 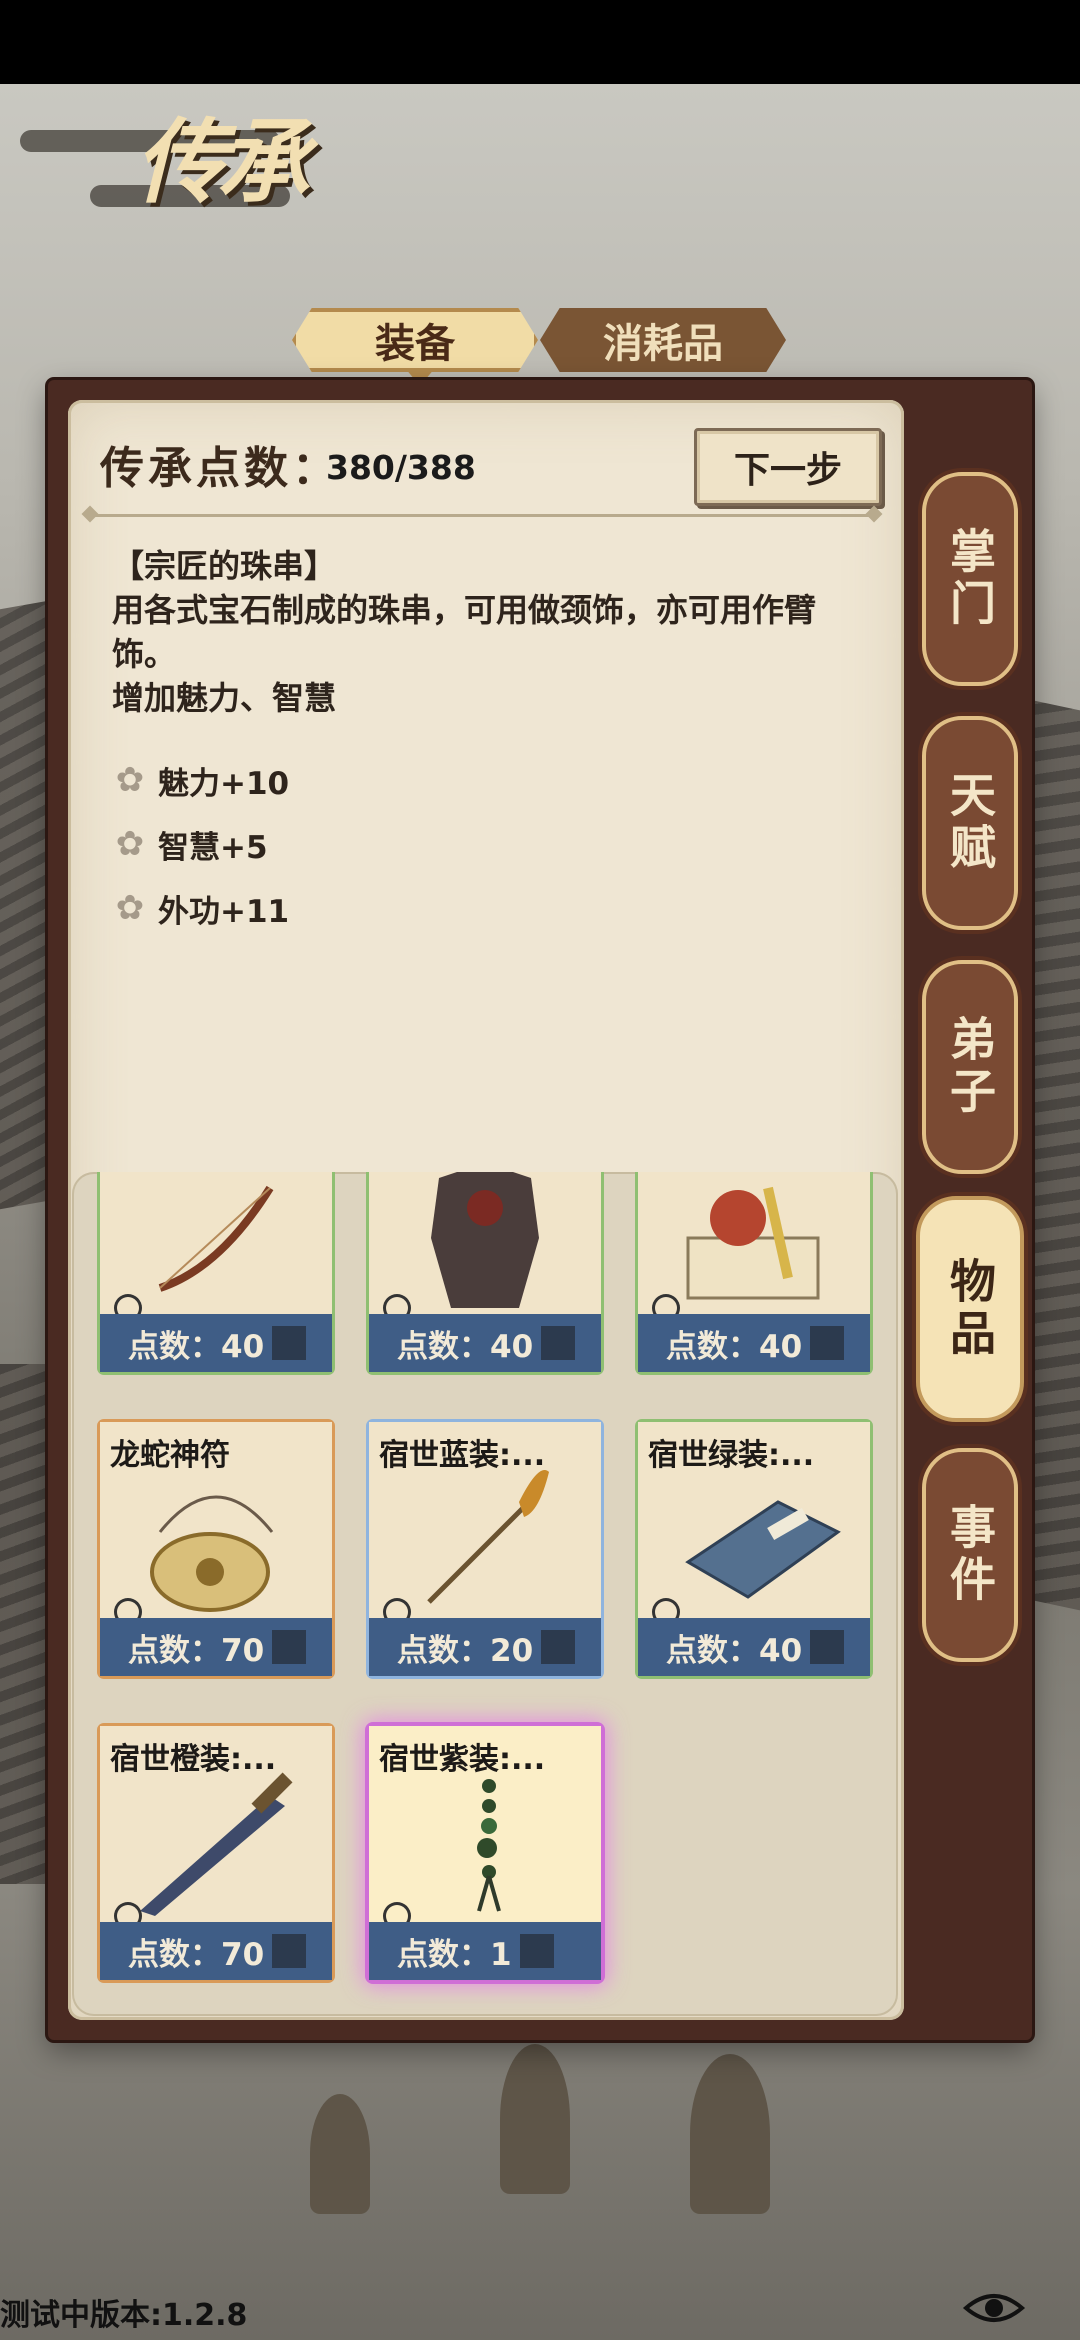 I want to click on tab-consumables: 消耗品, so click(x=663, y=340).